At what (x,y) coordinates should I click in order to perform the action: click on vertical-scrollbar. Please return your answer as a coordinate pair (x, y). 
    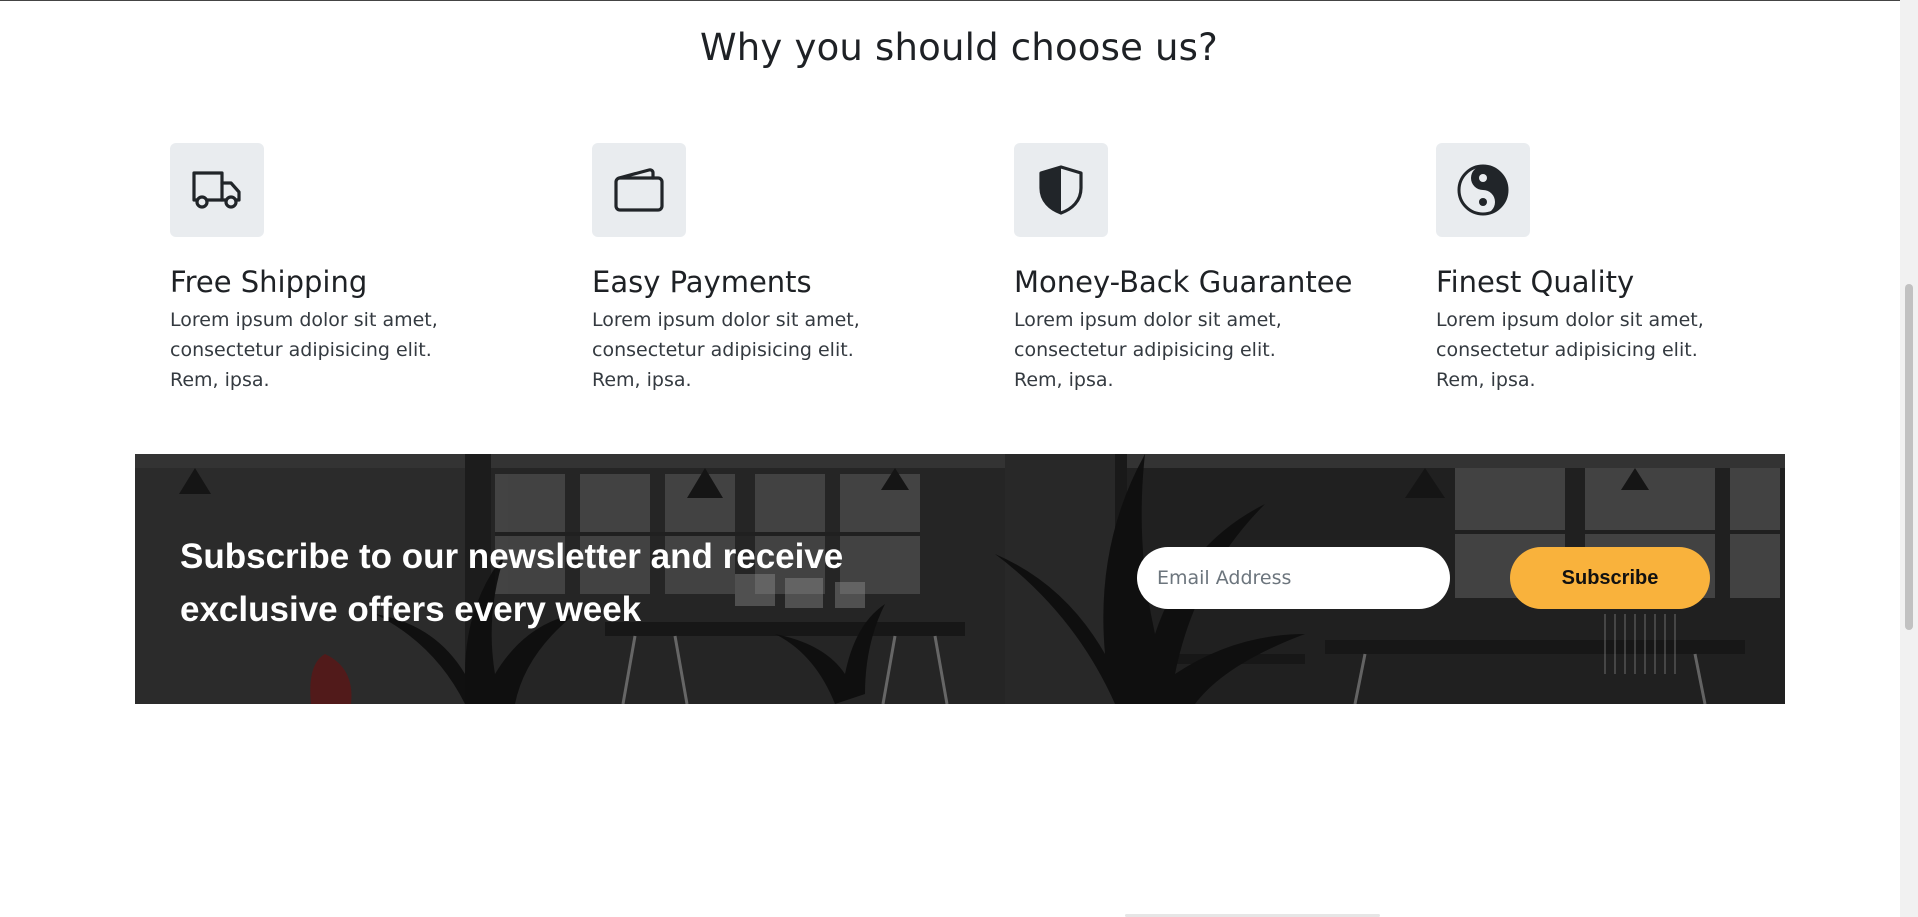
    Looking at the image, I should click on (1909, 458).